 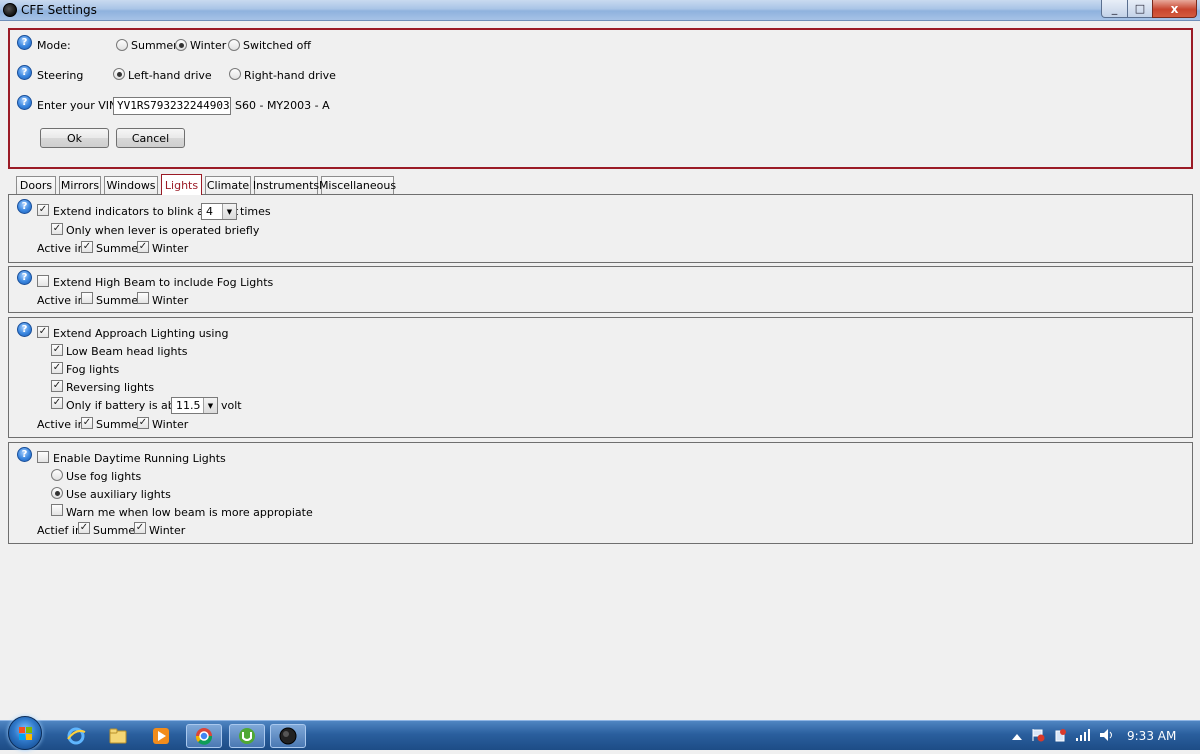 I want to click on steering-right-radio, so click(x=235, y=74).